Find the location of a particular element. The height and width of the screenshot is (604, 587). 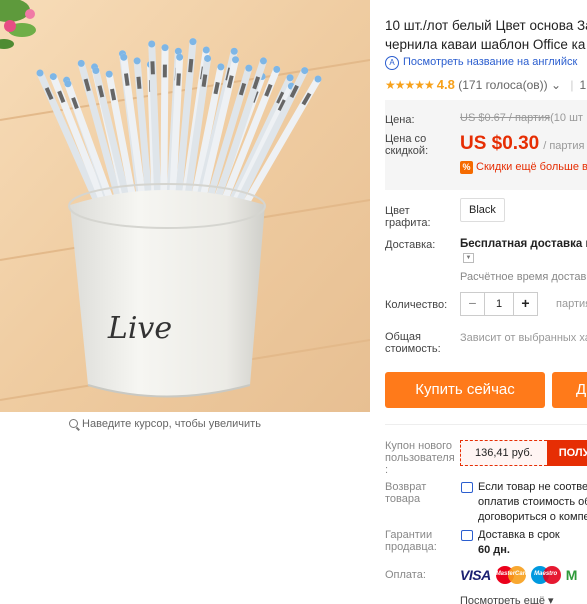

zoom-hint: Наведите курсор, чтобы увеличить is located at coordinates (165, 424).